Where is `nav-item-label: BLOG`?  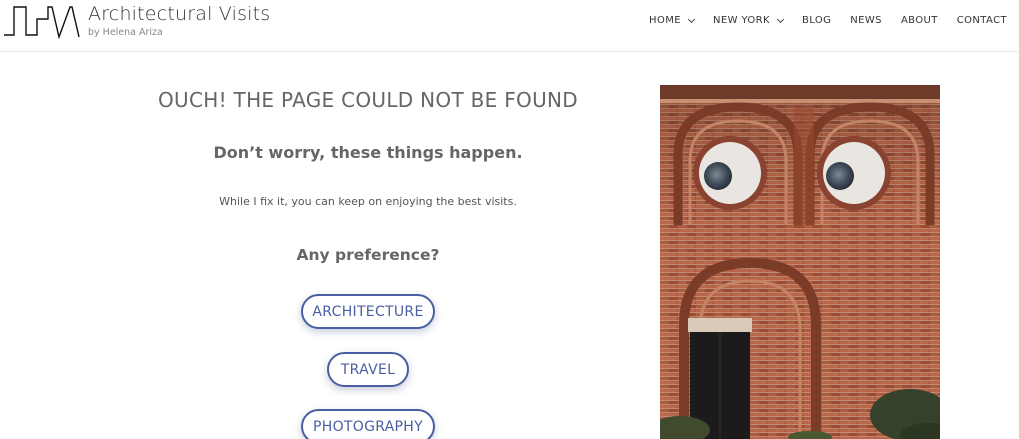
nav-item-label: BLOG is located at coordinates (817, 20).